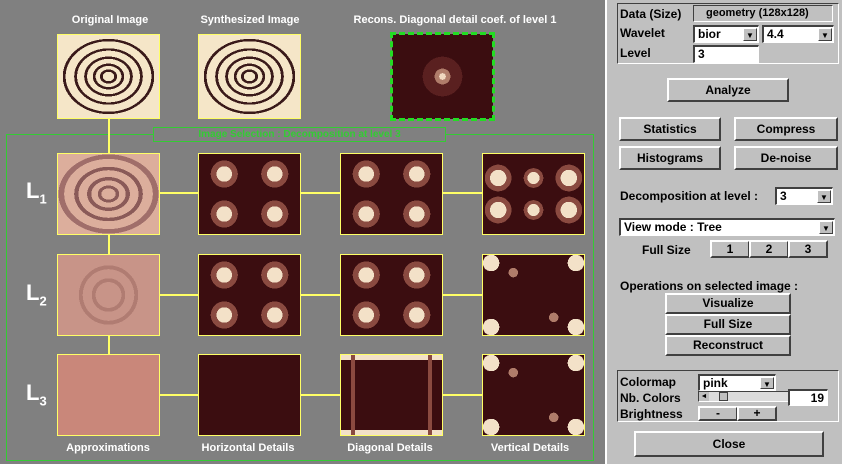  What do you see at coordinates (666, 250) in the screenshot?
I see `full-size-label: Full Size` at bounding box center [666, 250].